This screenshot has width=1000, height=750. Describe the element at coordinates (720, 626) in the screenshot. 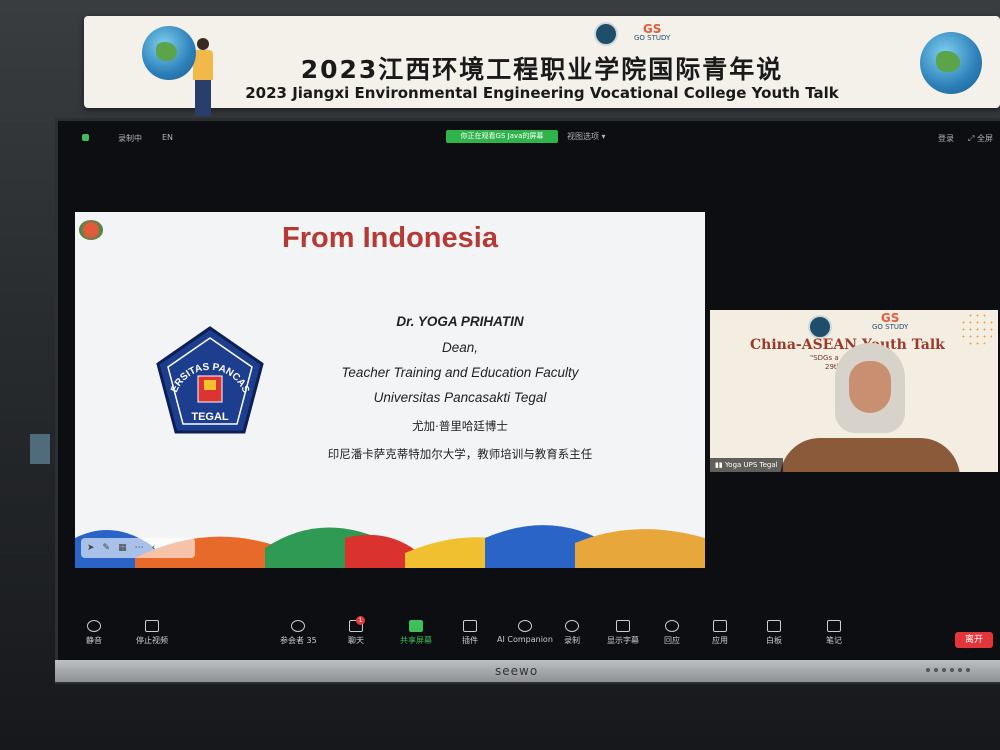

I see `apps-icon` at that location.